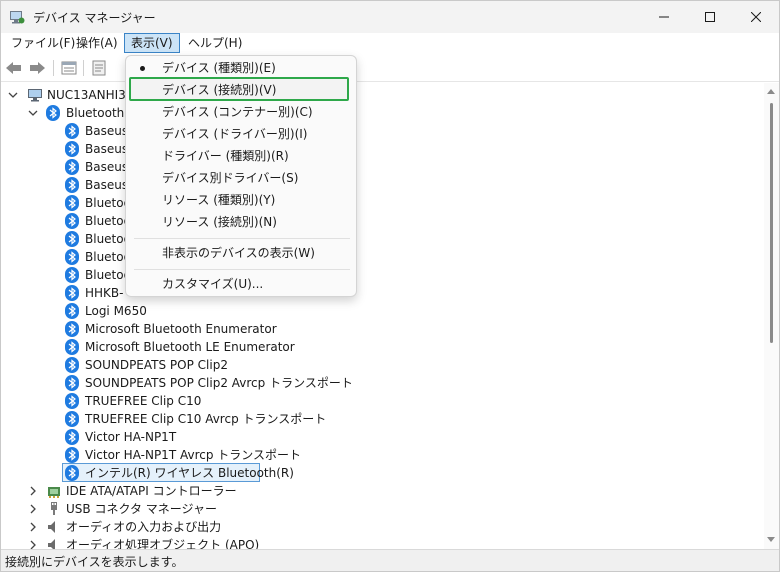 This screenshot has width=780, height=572. I want to click on bluetooth-device-item: Microsoft Bluetooth Enumerator, so click(161, 329).